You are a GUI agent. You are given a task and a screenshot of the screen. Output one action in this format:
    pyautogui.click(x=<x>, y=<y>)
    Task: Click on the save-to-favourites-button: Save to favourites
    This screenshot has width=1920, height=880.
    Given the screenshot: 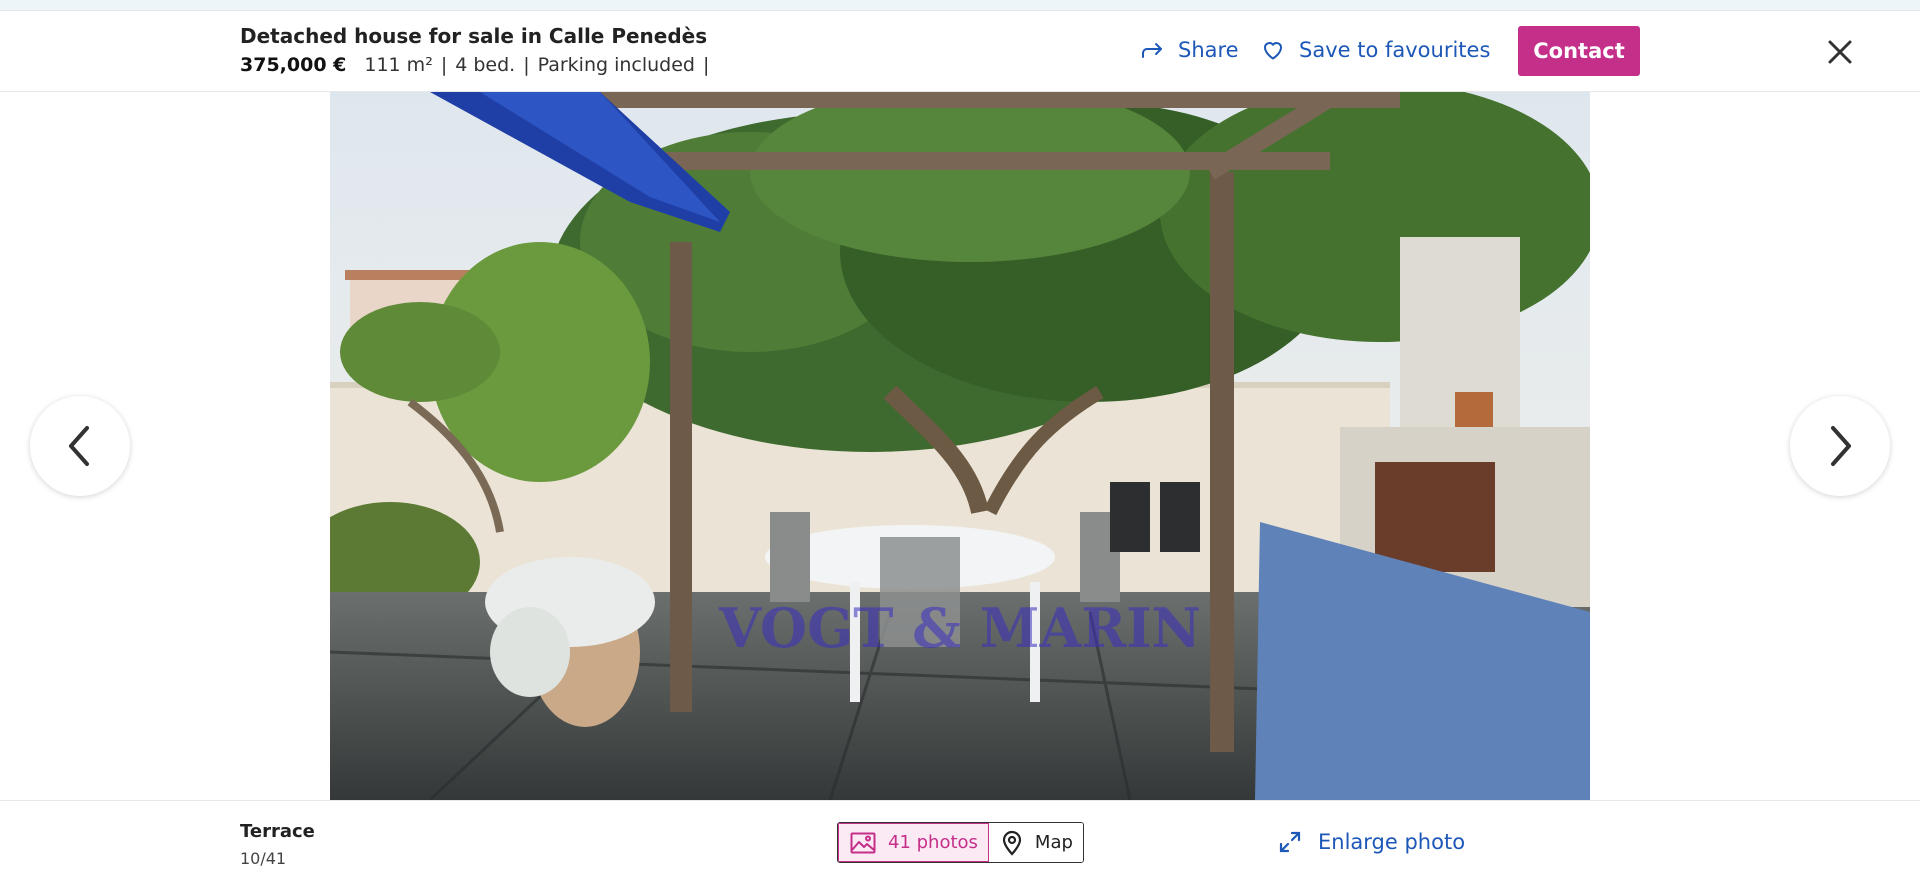 What is the action you would take?
    pyautogui.click(x=1375, y=50)
    